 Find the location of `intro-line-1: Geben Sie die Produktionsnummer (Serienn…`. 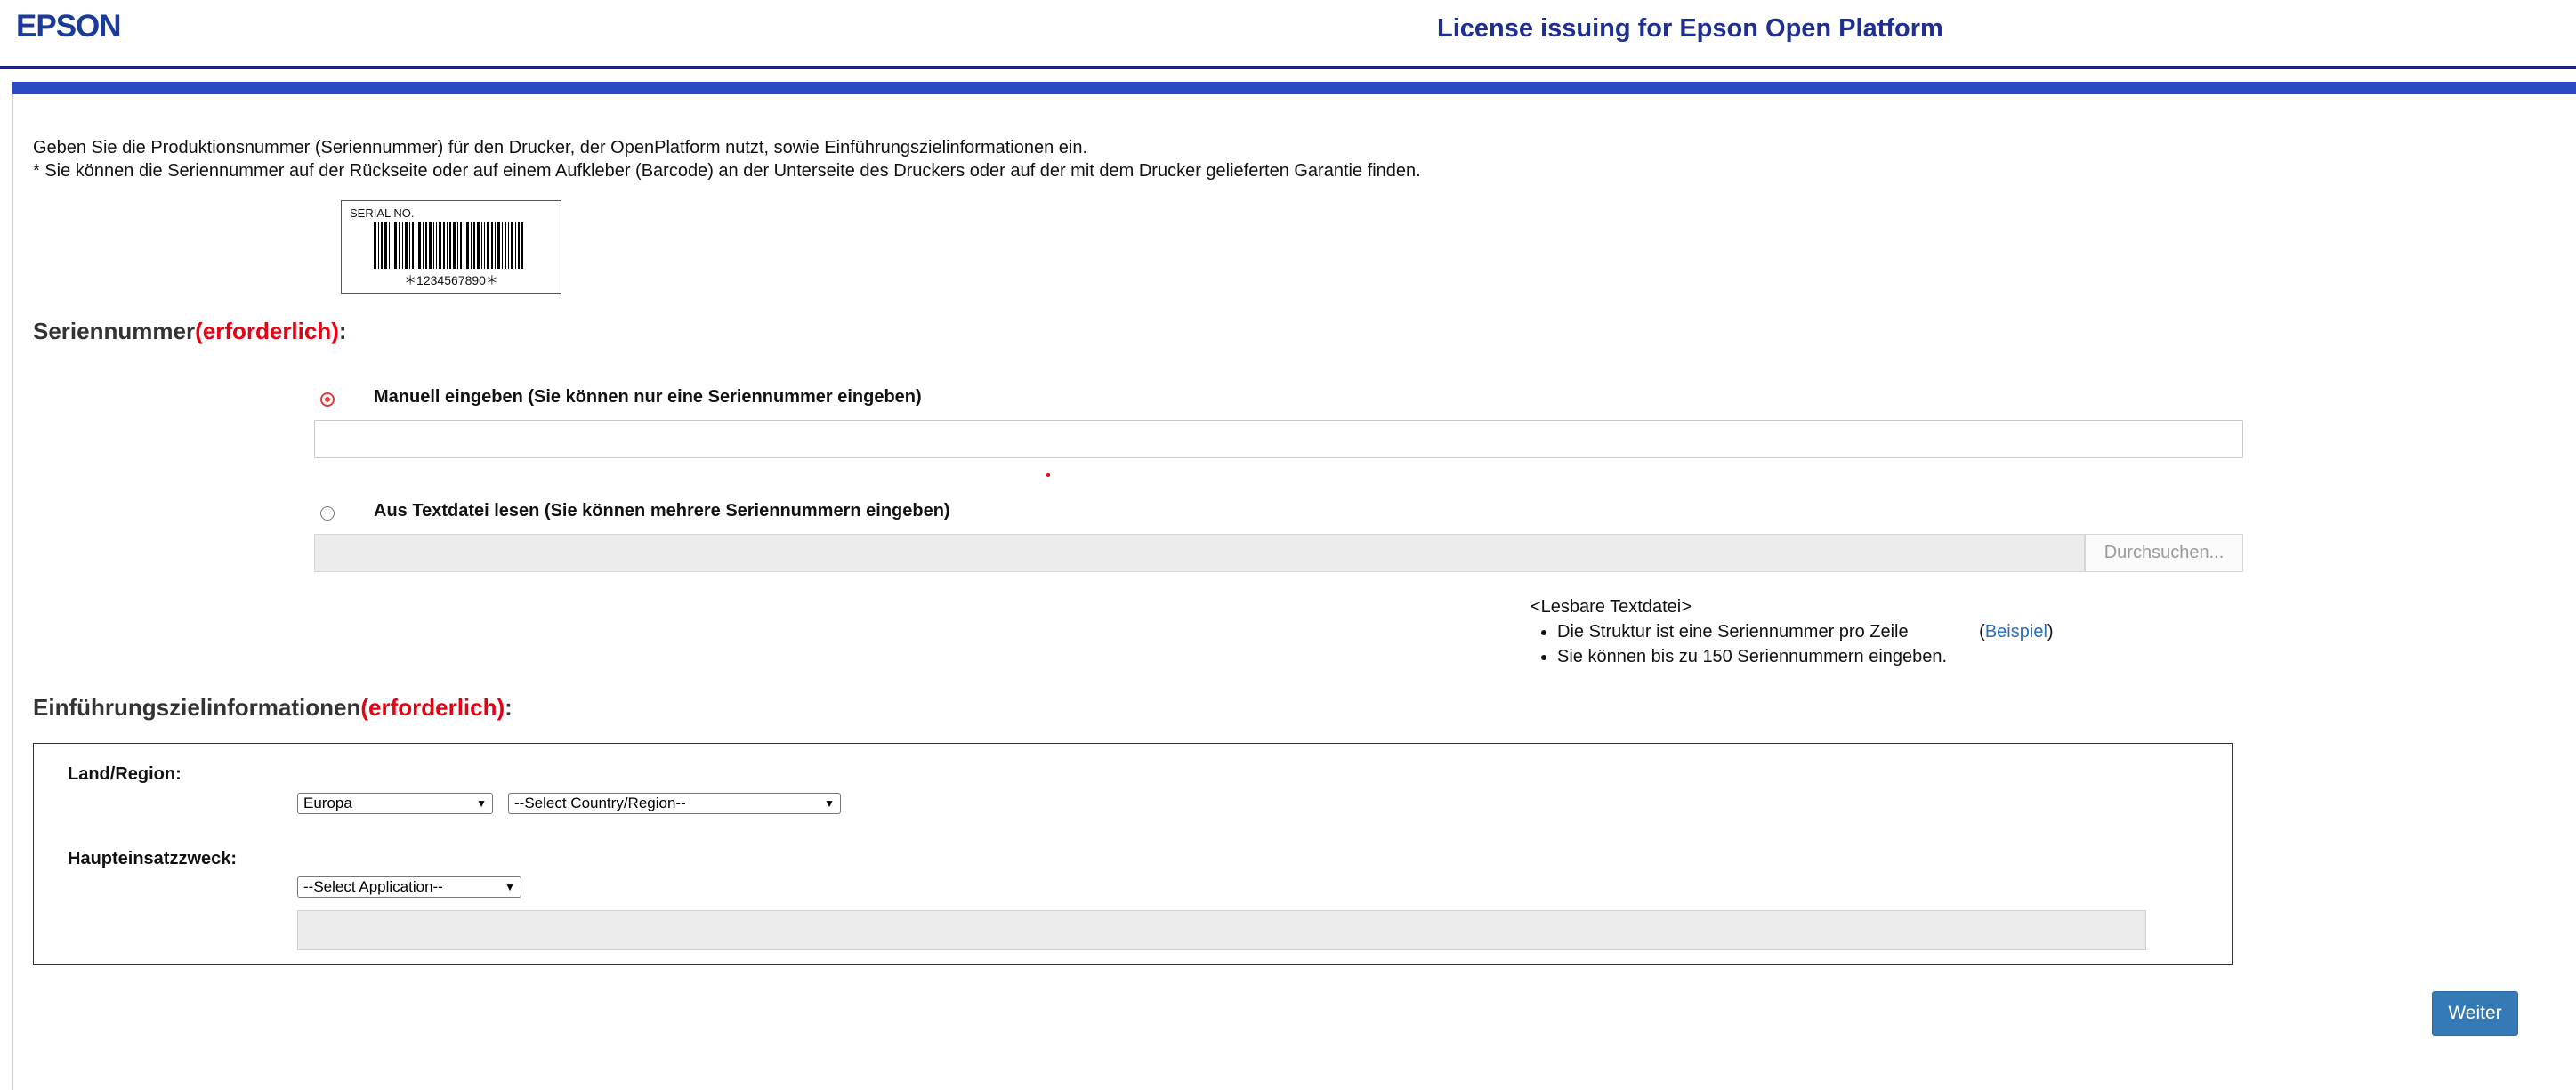

intro-line-1: Geben Sie die Produktionsnummer (Serienn… is located at coordinates (560, 148).